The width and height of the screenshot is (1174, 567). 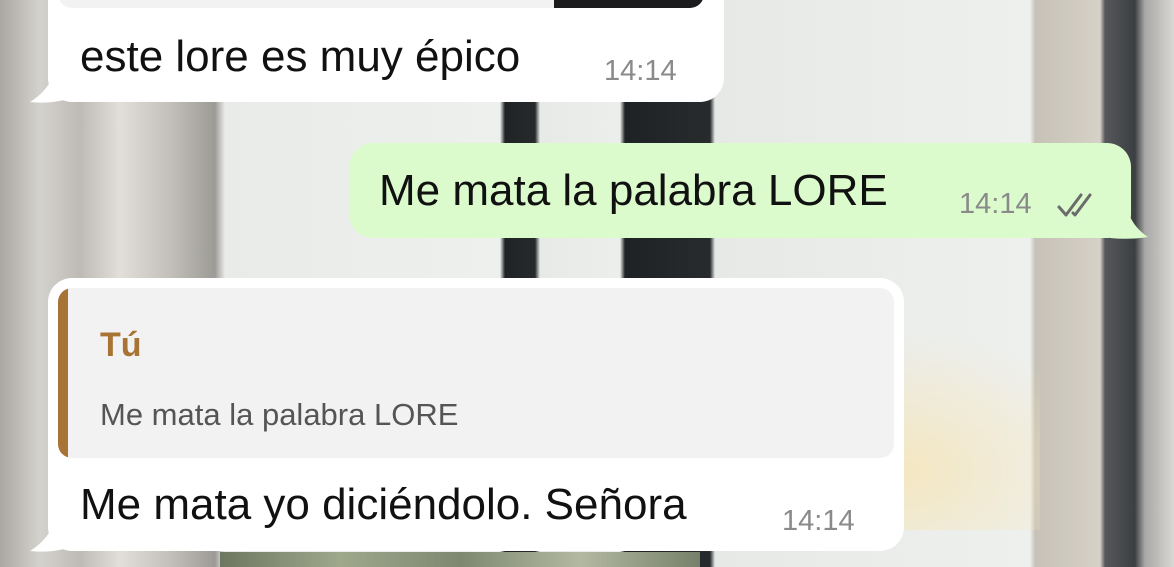 What do you see at coordinates (121, 345) in the screenshot?
I see `quoted-author: Tú` at bounding box center [121, 345].